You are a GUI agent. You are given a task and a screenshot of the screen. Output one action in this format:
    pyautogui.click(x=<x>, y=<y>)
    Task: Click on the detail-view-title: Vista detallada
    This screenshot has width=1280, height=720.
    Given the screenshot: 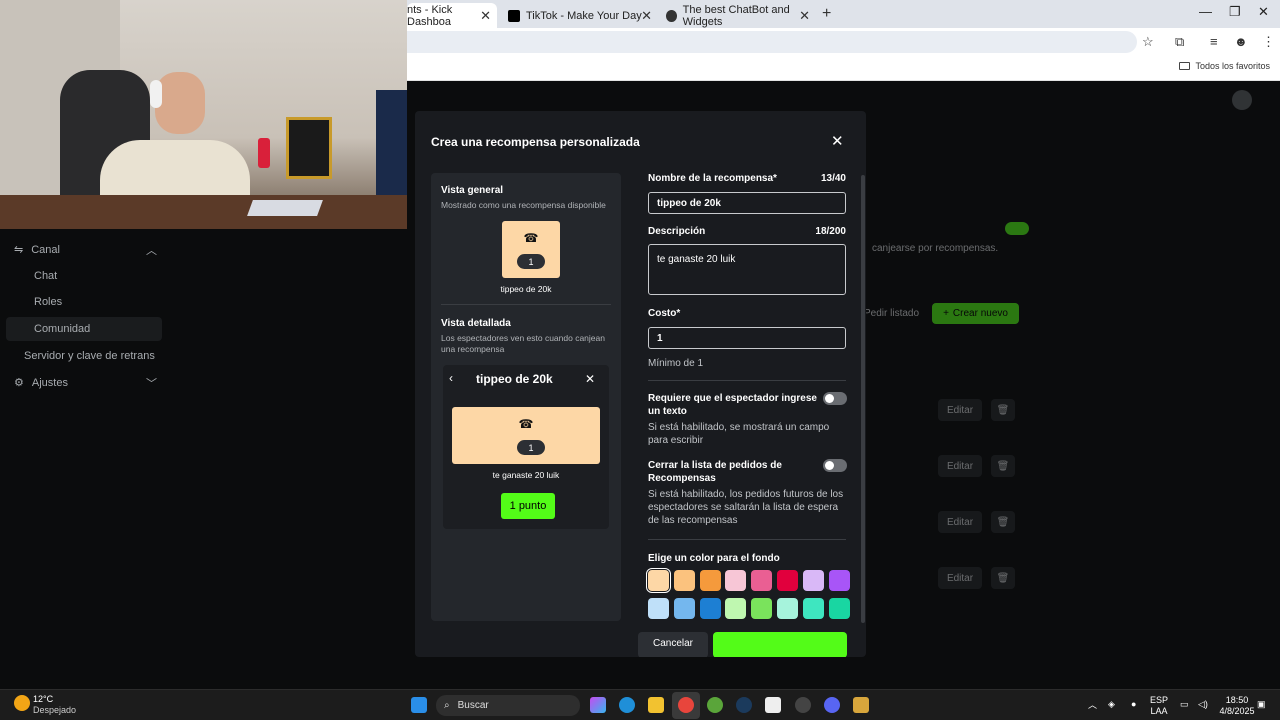 What is the action you would take?
    pyautogui.click(x=476, y=323)
    